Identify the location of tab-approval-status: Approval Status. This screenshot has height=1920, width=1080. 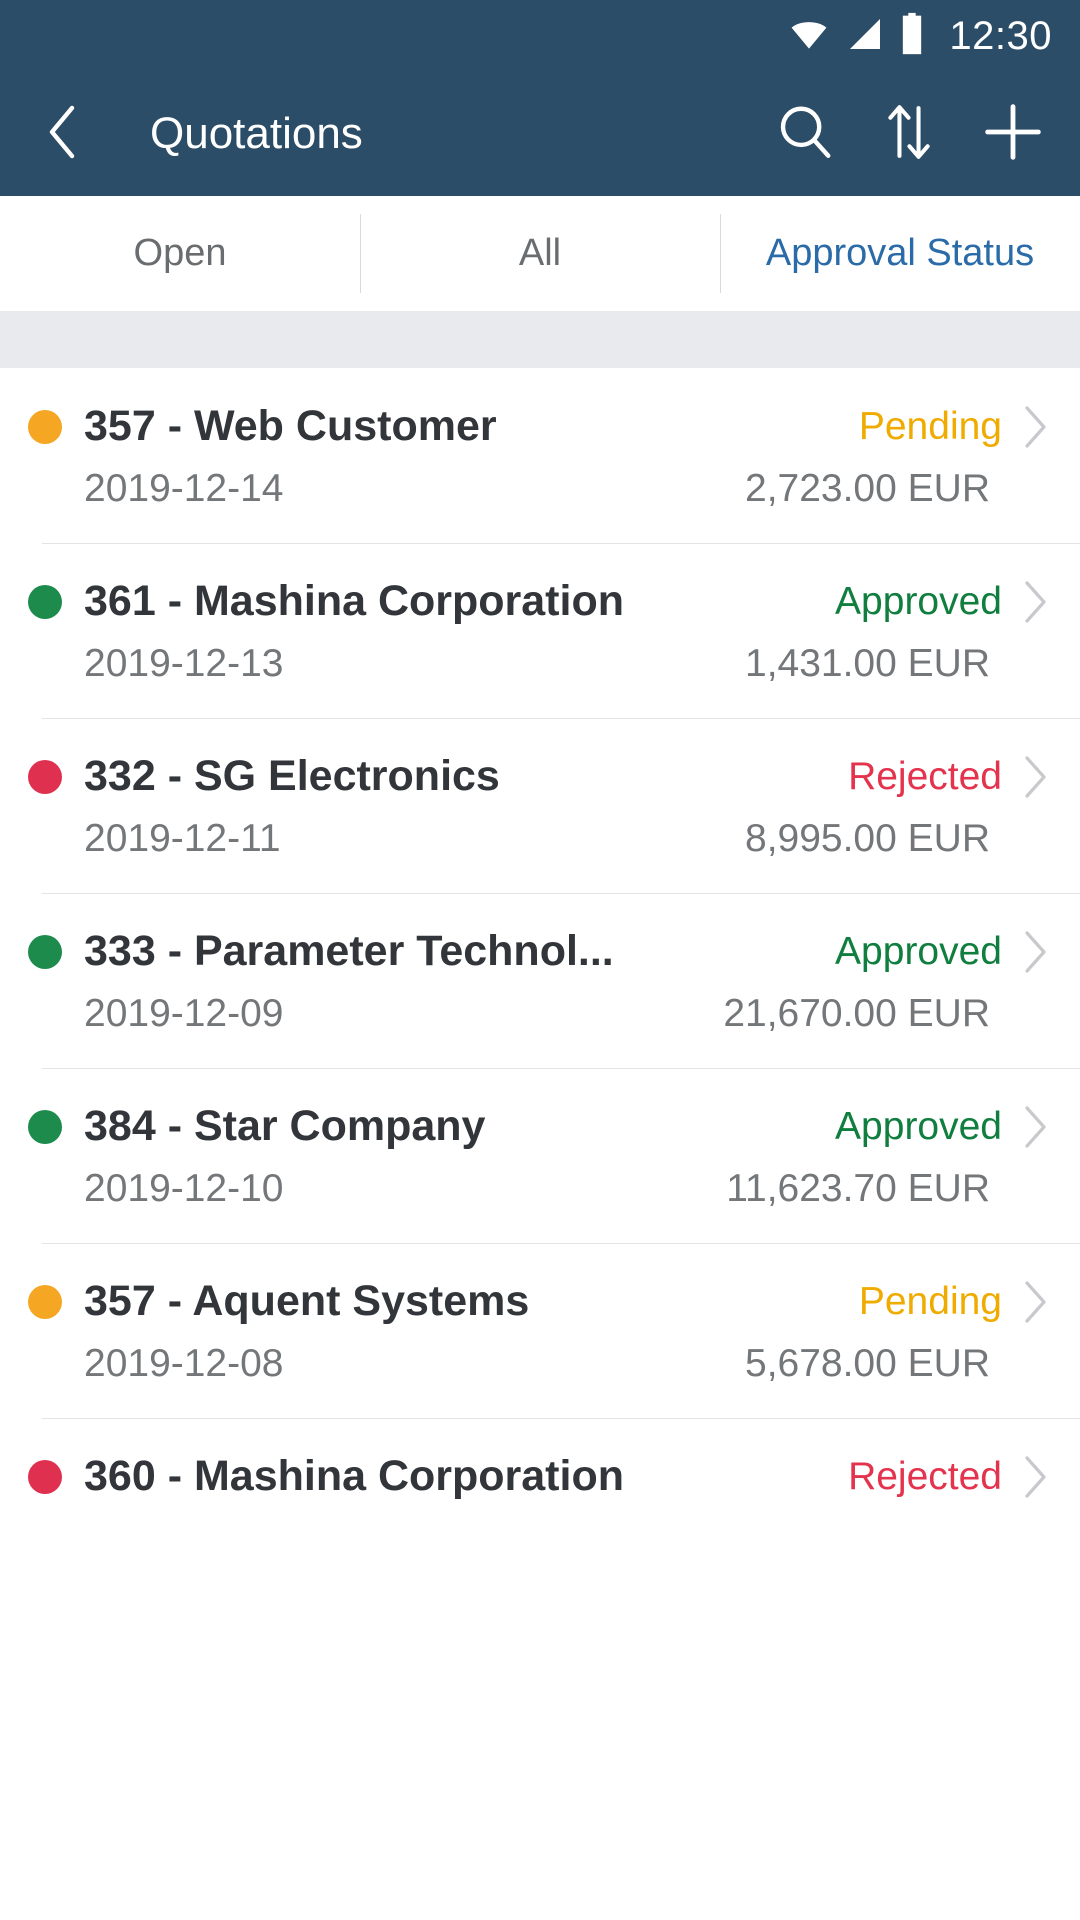
(900, 253).